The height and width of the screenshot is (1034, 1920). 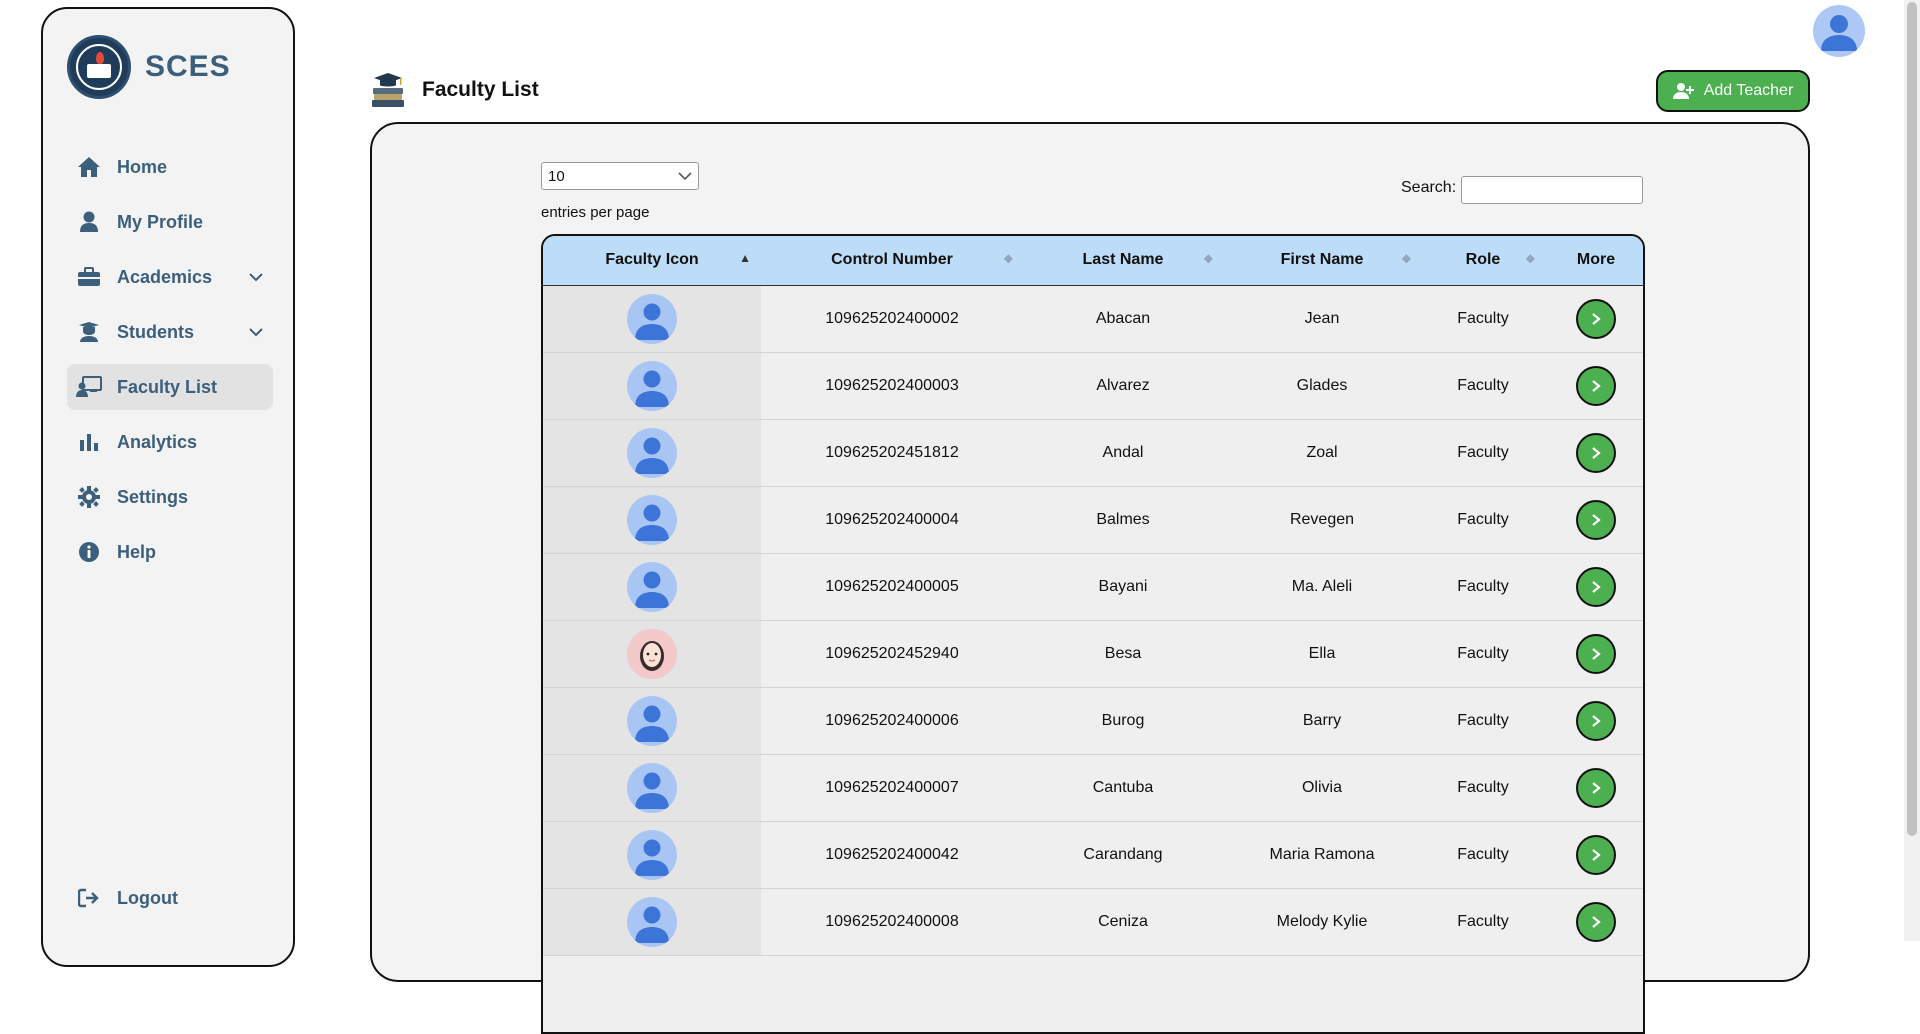 I want to click on sidebar-item-analytics: Analytics, so click(x=170, y=442).